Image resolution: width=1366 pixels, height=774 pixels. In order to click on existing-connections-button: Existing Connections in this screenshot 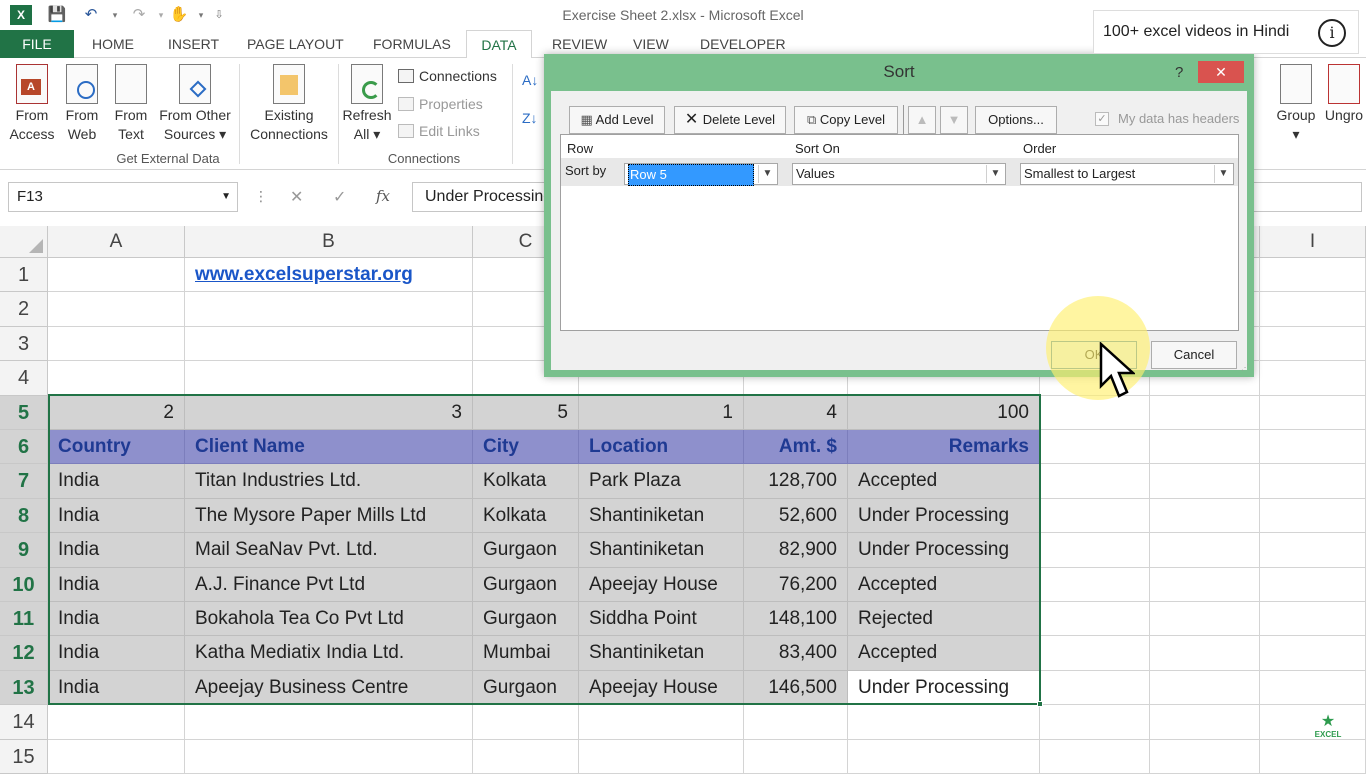, I will do `click(289, 104)`.